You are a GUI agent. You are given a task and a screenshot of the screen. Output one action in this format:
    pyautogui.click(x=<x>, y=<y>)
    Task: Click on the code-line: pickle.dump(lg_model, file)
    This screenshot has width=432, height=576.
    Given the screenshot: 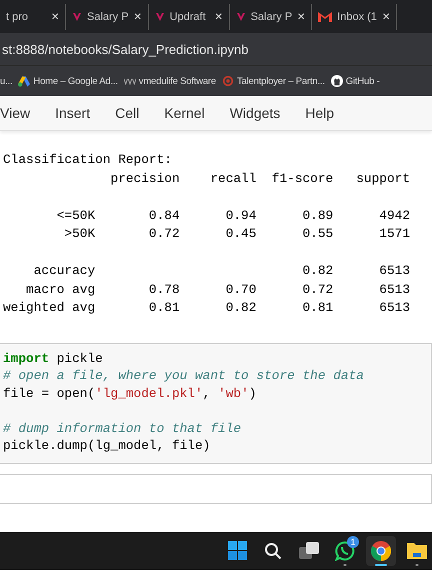 What is the action you would take?
    pyautogui.click(x=106, y=445)
    